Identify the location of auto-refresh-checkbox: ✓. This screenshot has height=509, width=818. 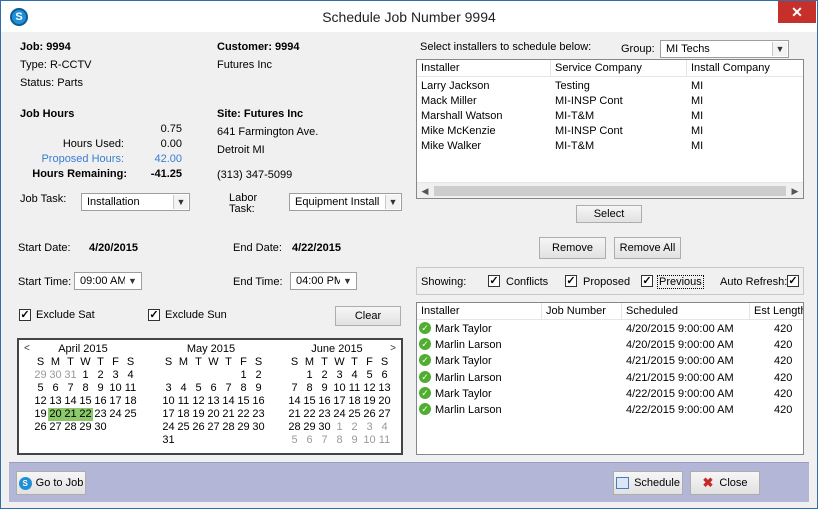
(793, 281).